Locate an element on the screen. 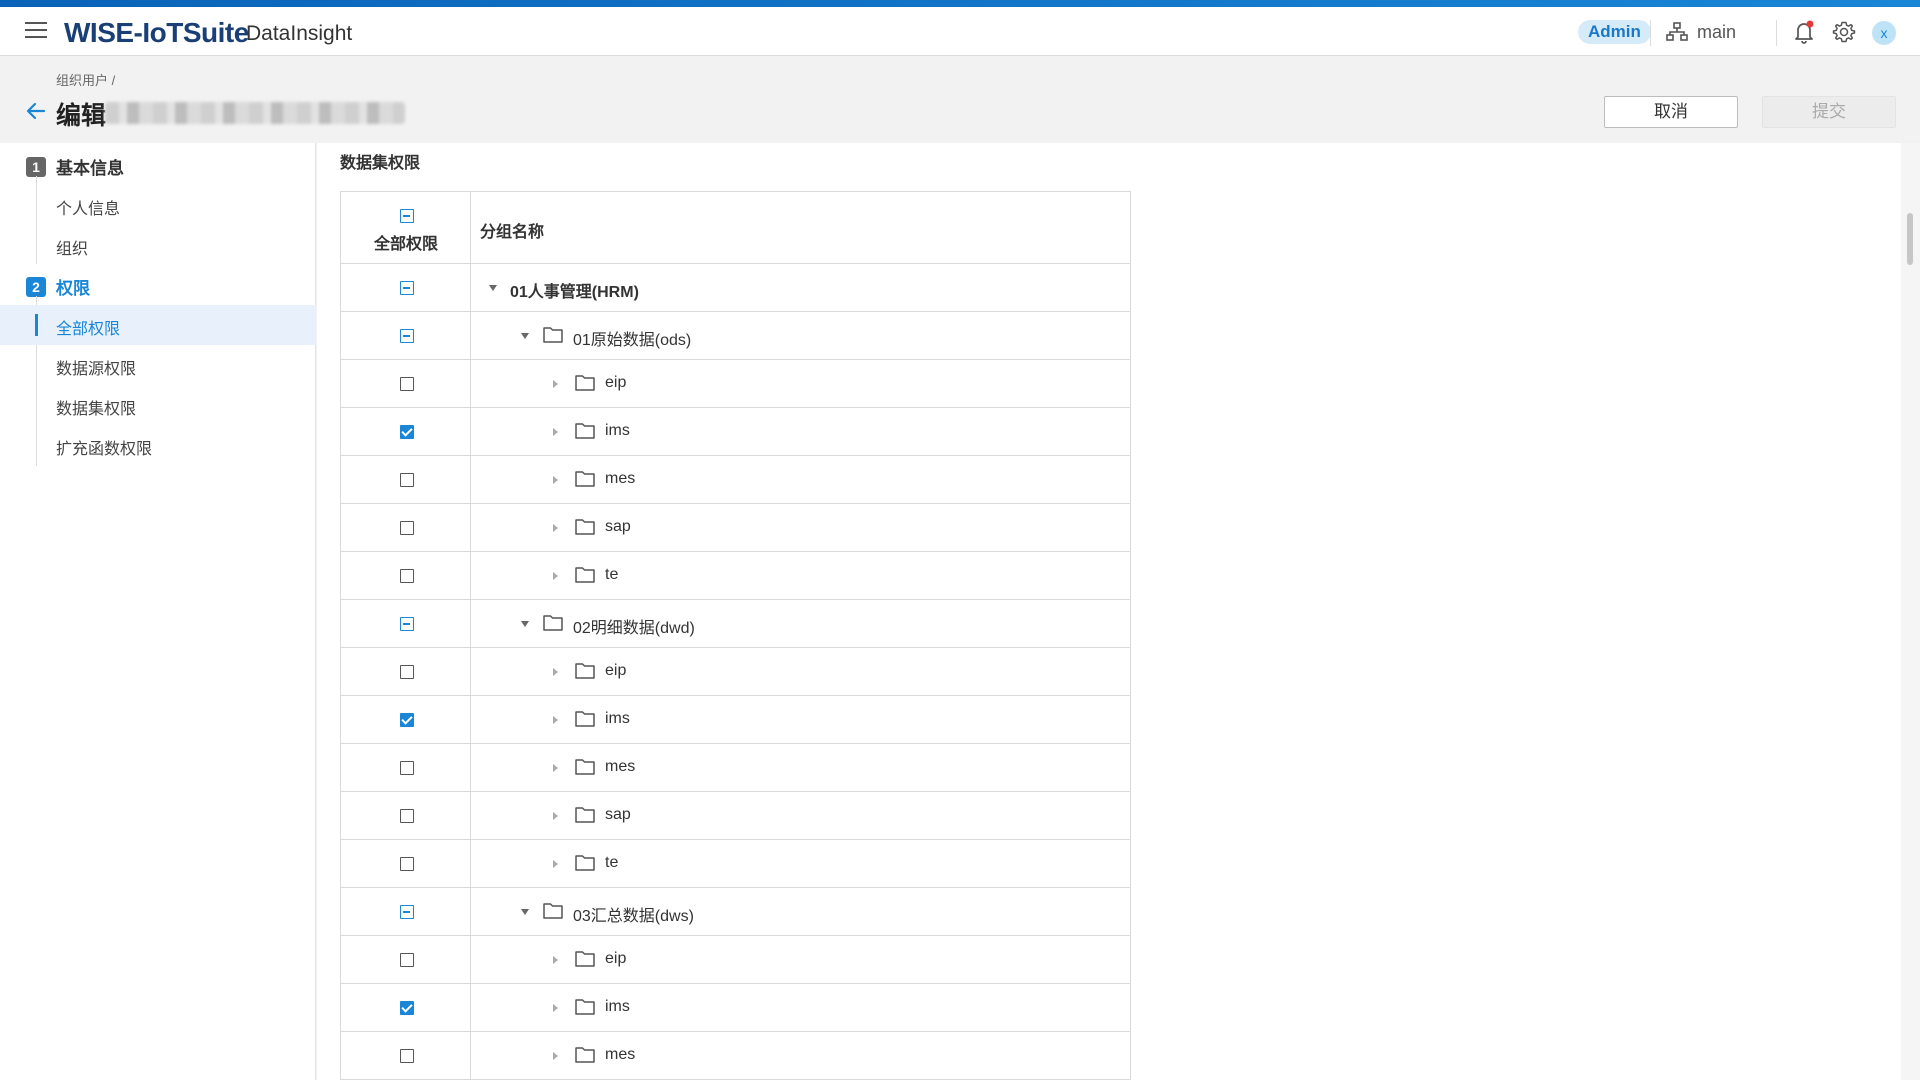 This screenshot has height=1080, width=1920. sidebar-item-extension-function-permissions: 扩充函数权限 is located at coordinates (104, 447).